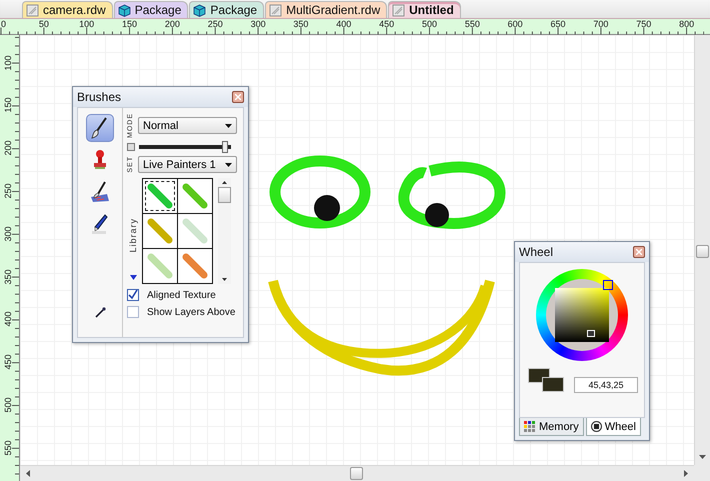  I want to click on document-tab: camera.rdw, so click(67, 9).